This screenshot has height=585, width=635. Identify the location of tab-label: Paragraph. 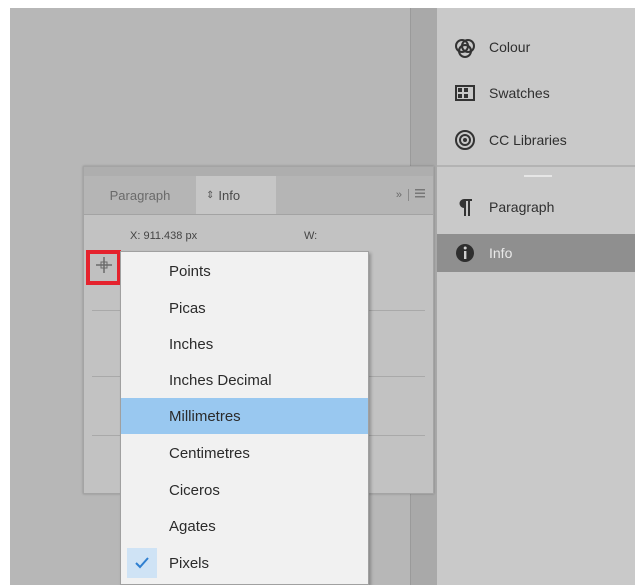
(140, 195).